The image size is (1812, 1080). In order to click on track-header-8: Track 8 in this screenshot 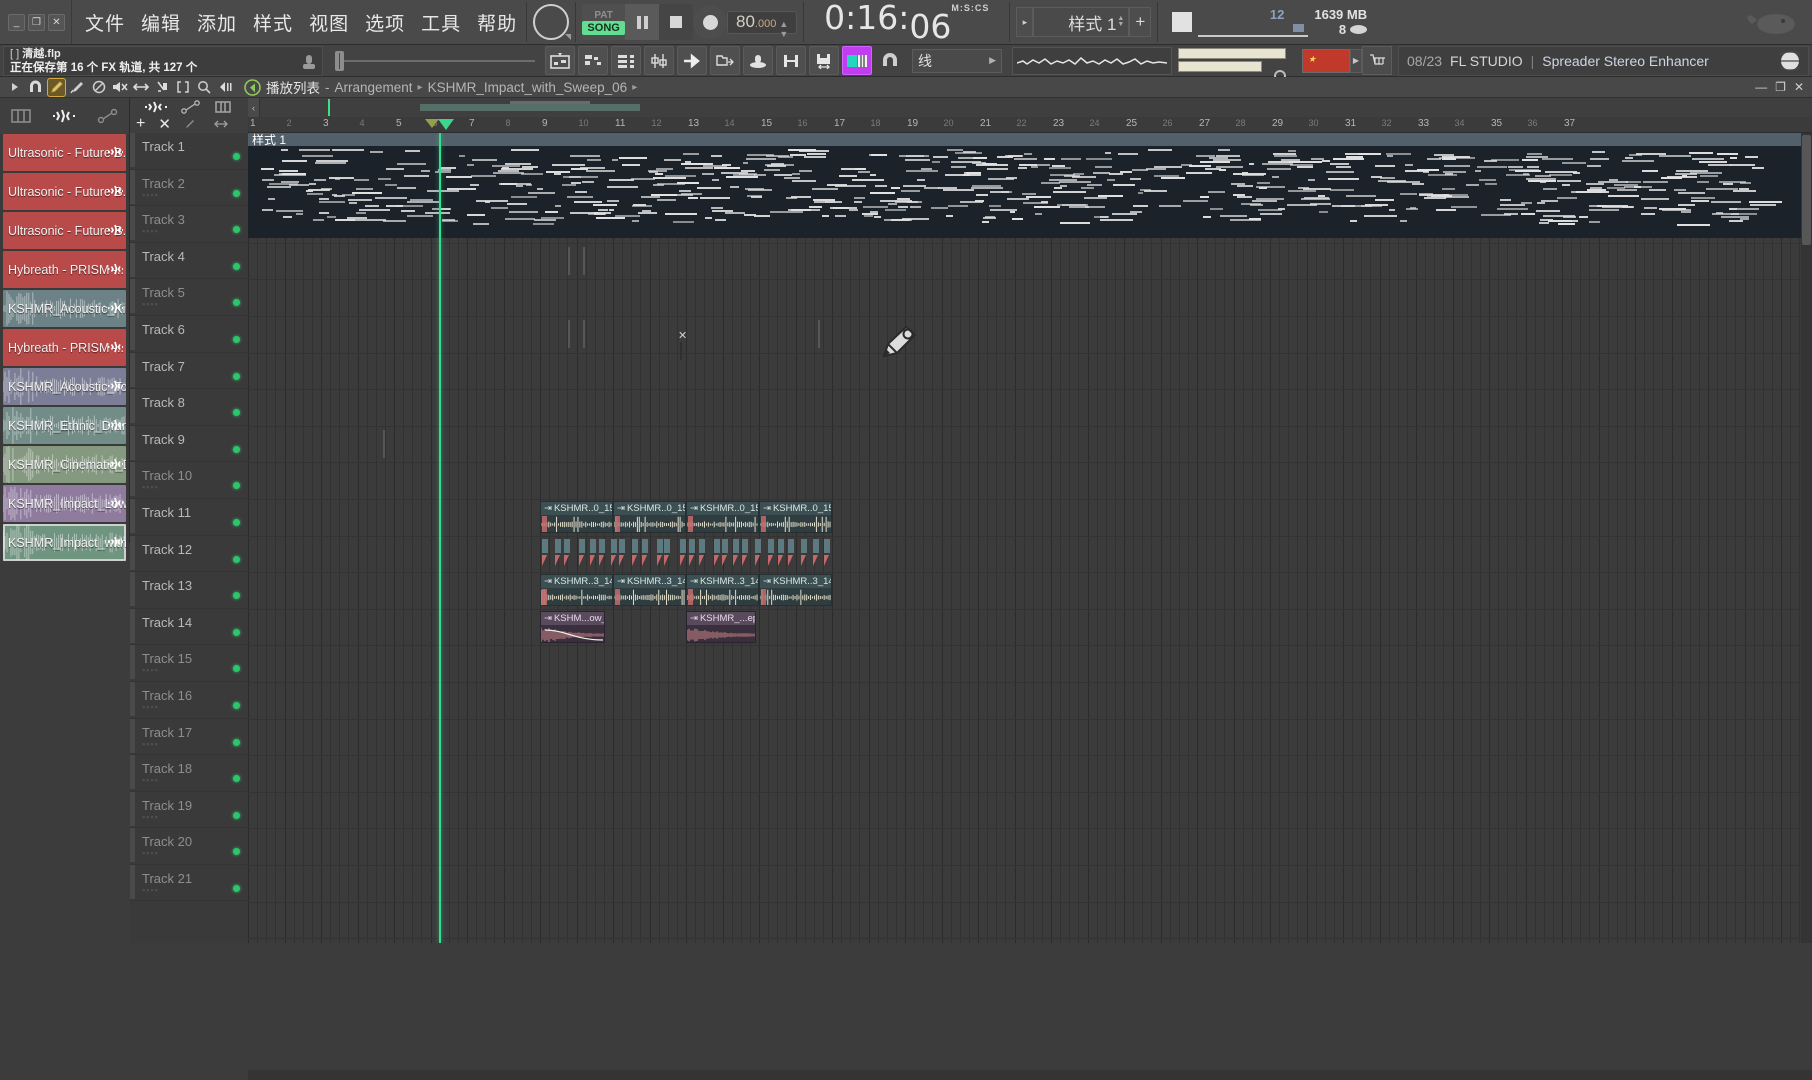, I will do `click(189, 407)`.